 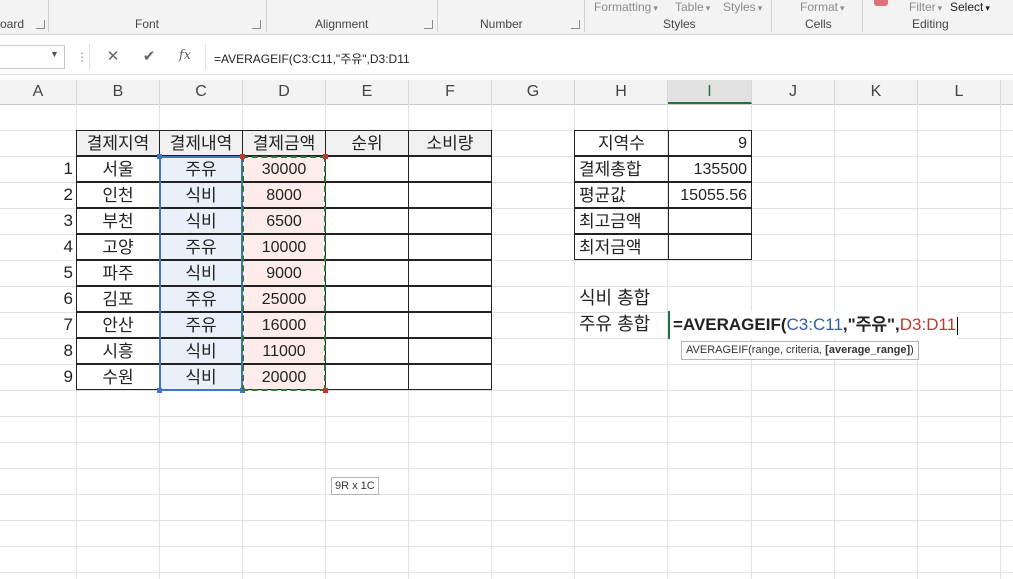 I want to click on find-select-button: Select, so click(x=970, y=7).